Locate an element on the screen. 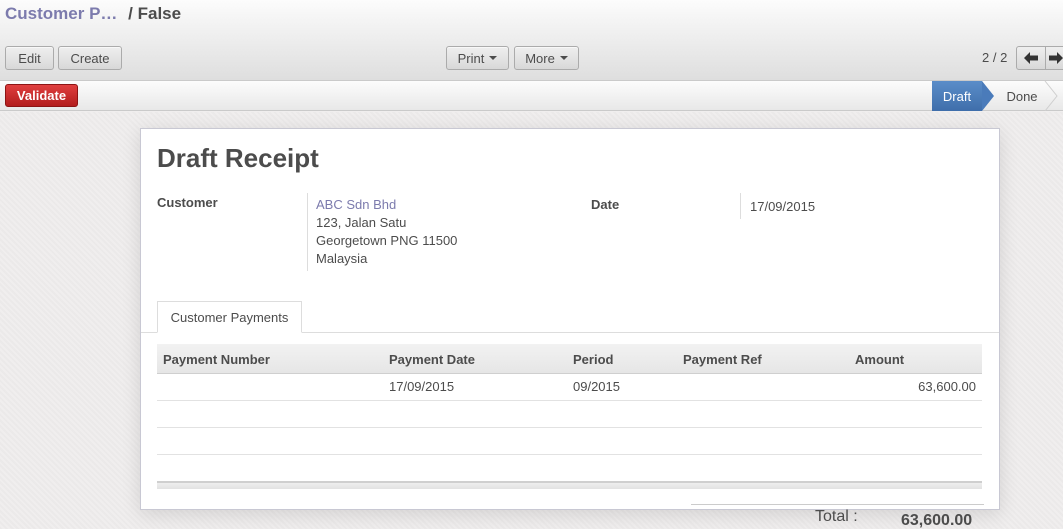 Image resolution: width=1063 pixels, height=529 pixels. status-bar: Validate Draft Done is located at coordinates (531, 96).